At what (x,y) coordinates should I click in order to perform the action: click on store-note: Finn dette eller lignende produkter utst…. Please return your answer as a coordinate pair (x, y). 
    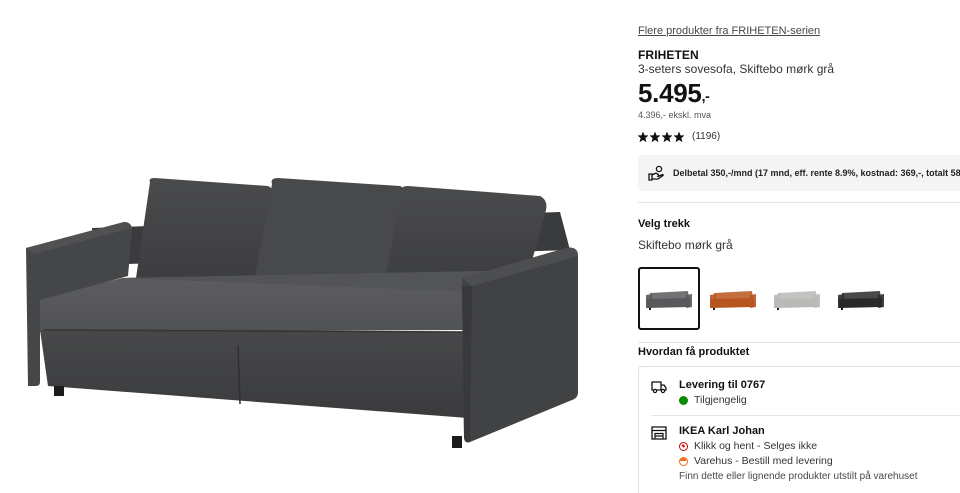
    Looking at the image, I should click on (798, 476).